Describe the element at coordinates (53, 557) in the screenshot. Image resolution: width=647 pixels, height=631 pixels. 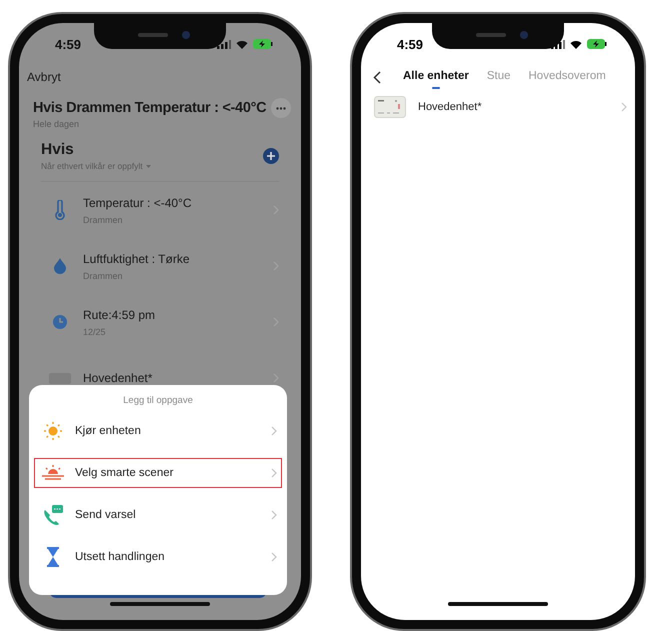
I see `hourglass-icon` at that location.